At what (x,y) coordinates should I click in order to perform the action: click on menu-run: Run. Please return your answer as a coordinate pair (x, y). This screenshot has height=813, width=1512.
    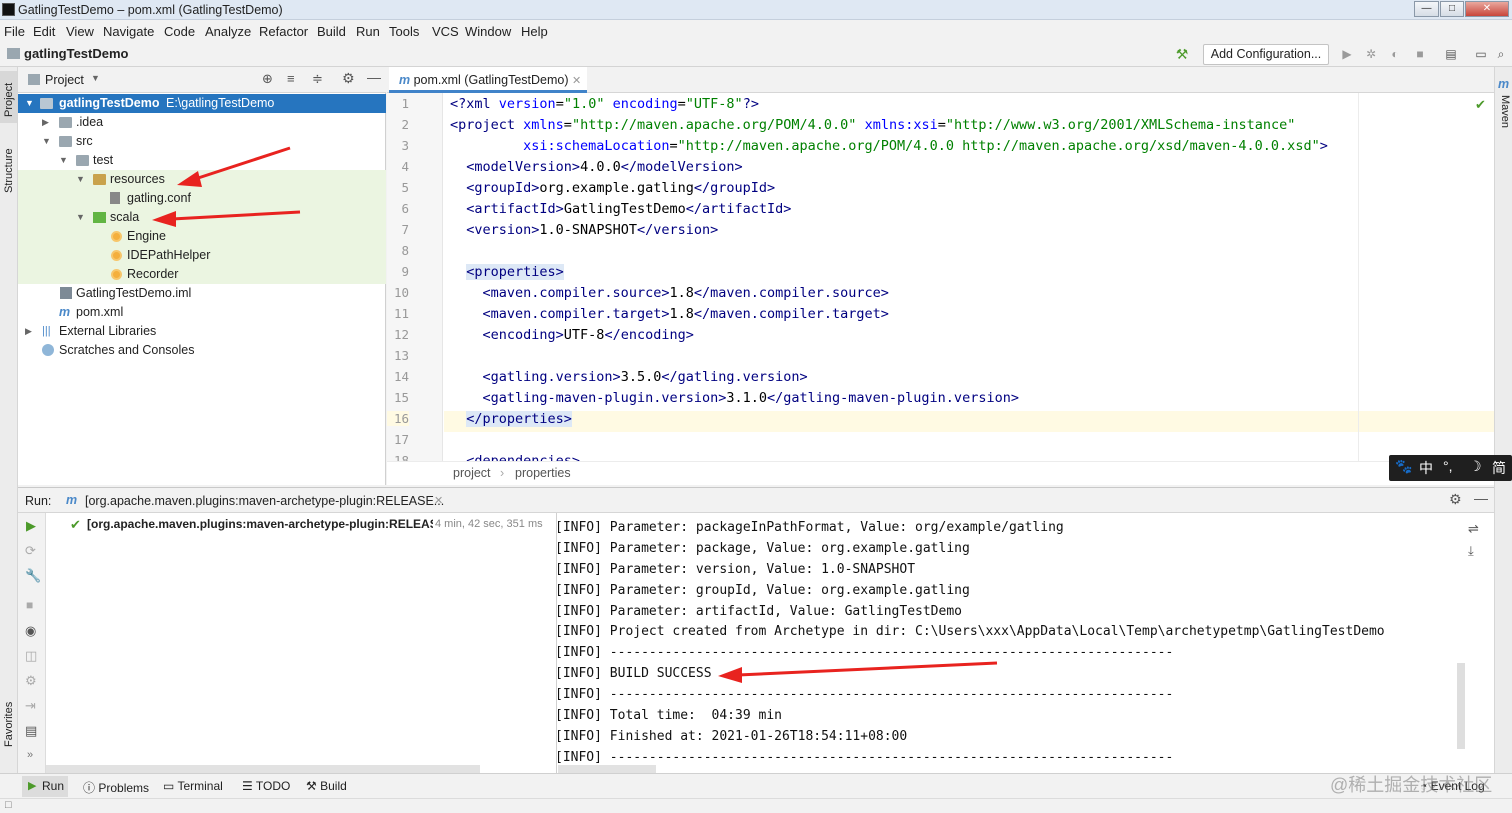
    Looking at the image, I should click on (368, 31).